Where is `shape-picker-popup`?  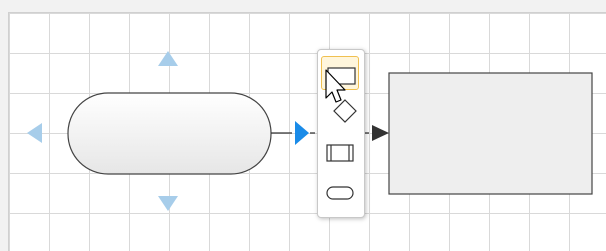
shape-picker-popup is located at coordinates (341, 133).